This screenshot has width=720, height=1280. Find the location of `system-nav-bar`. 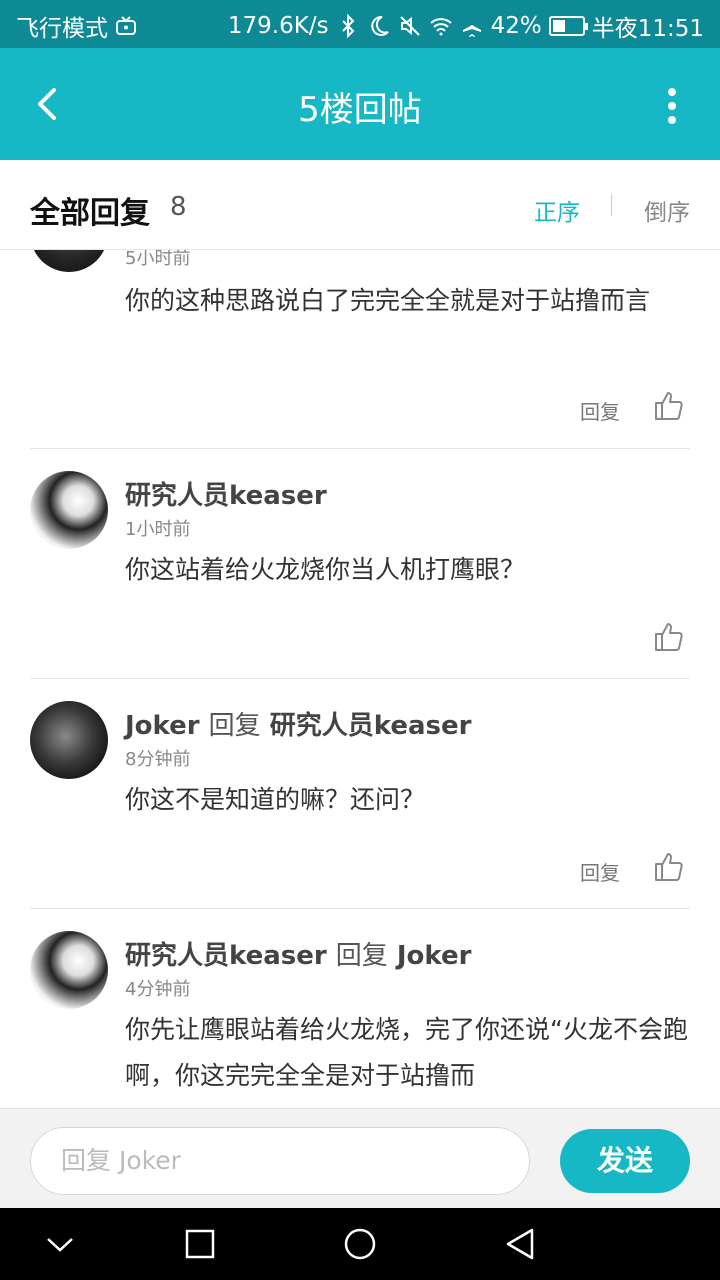

system-nav-bar is located at coordinates (360, 1244).